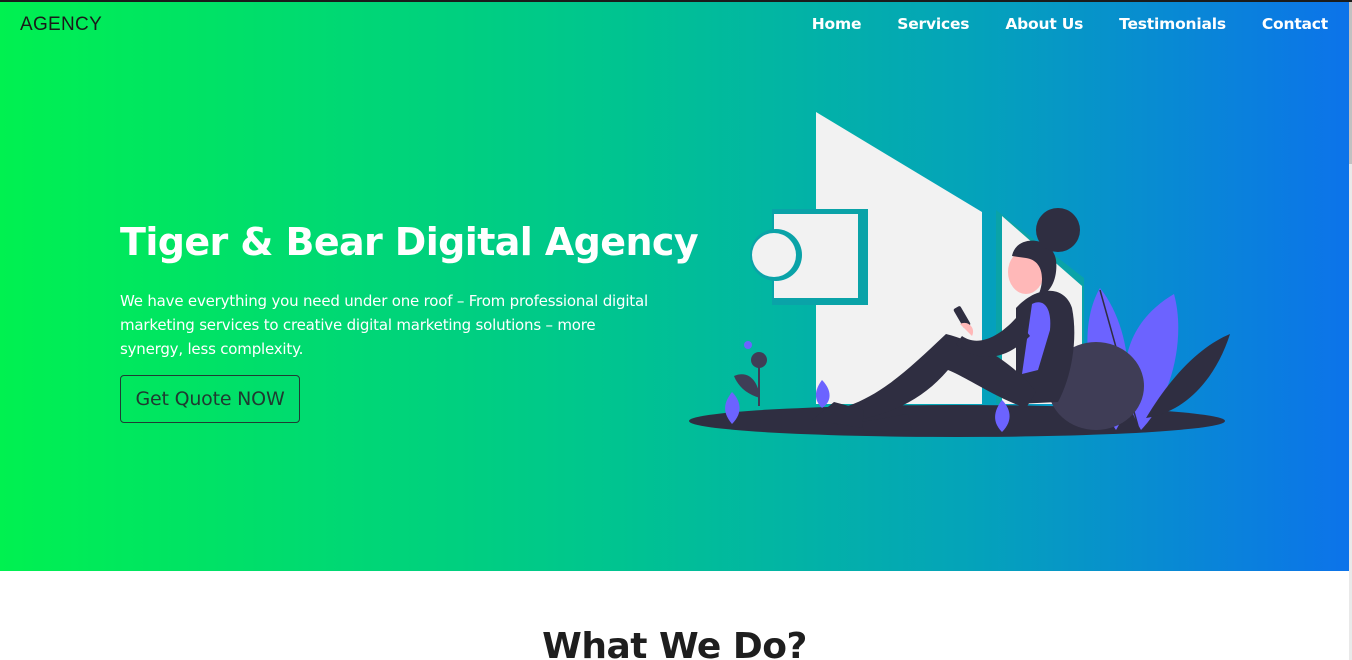 The image size is (1352, 660). Describe the element at coordinates (1044, 24) in the screenshot. I see `nav-about-link: About Us` at that location.